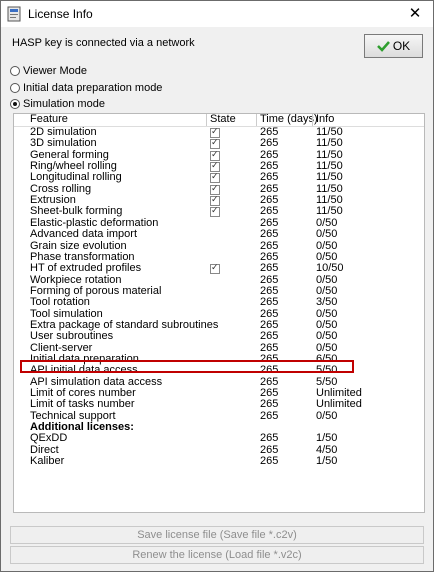 This screenshot has height=572, width=434. What do you see at coordinates (78, 245) in the screenshot?
I see `cell-feature: Grain size evolution` at bounding box center [78, 245].